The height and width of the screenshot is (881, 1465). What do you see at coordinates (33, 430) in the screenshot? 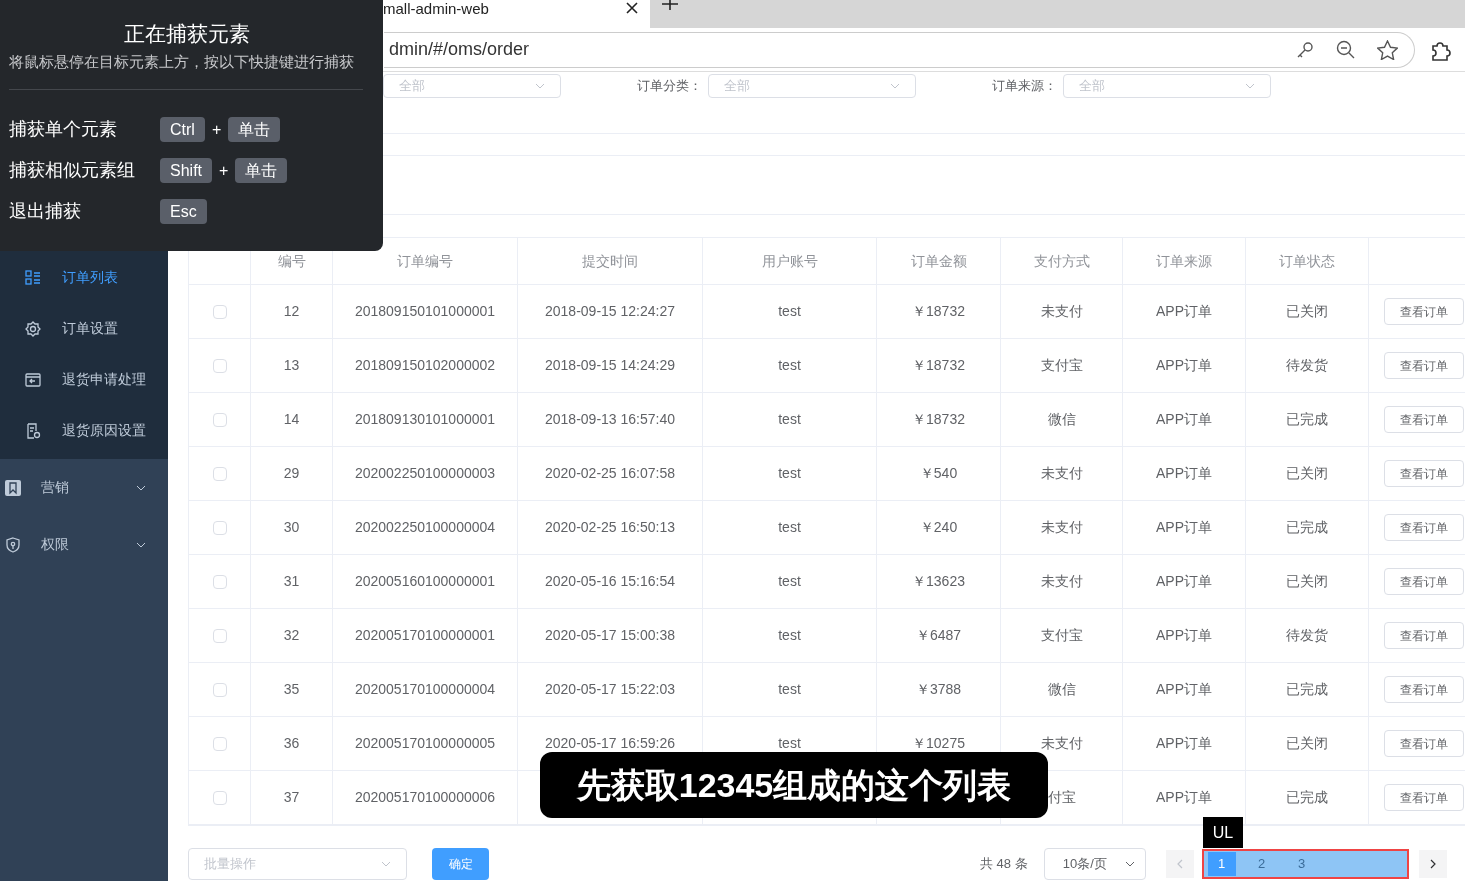
I see `document-icon` at bounding box center [33, 430].